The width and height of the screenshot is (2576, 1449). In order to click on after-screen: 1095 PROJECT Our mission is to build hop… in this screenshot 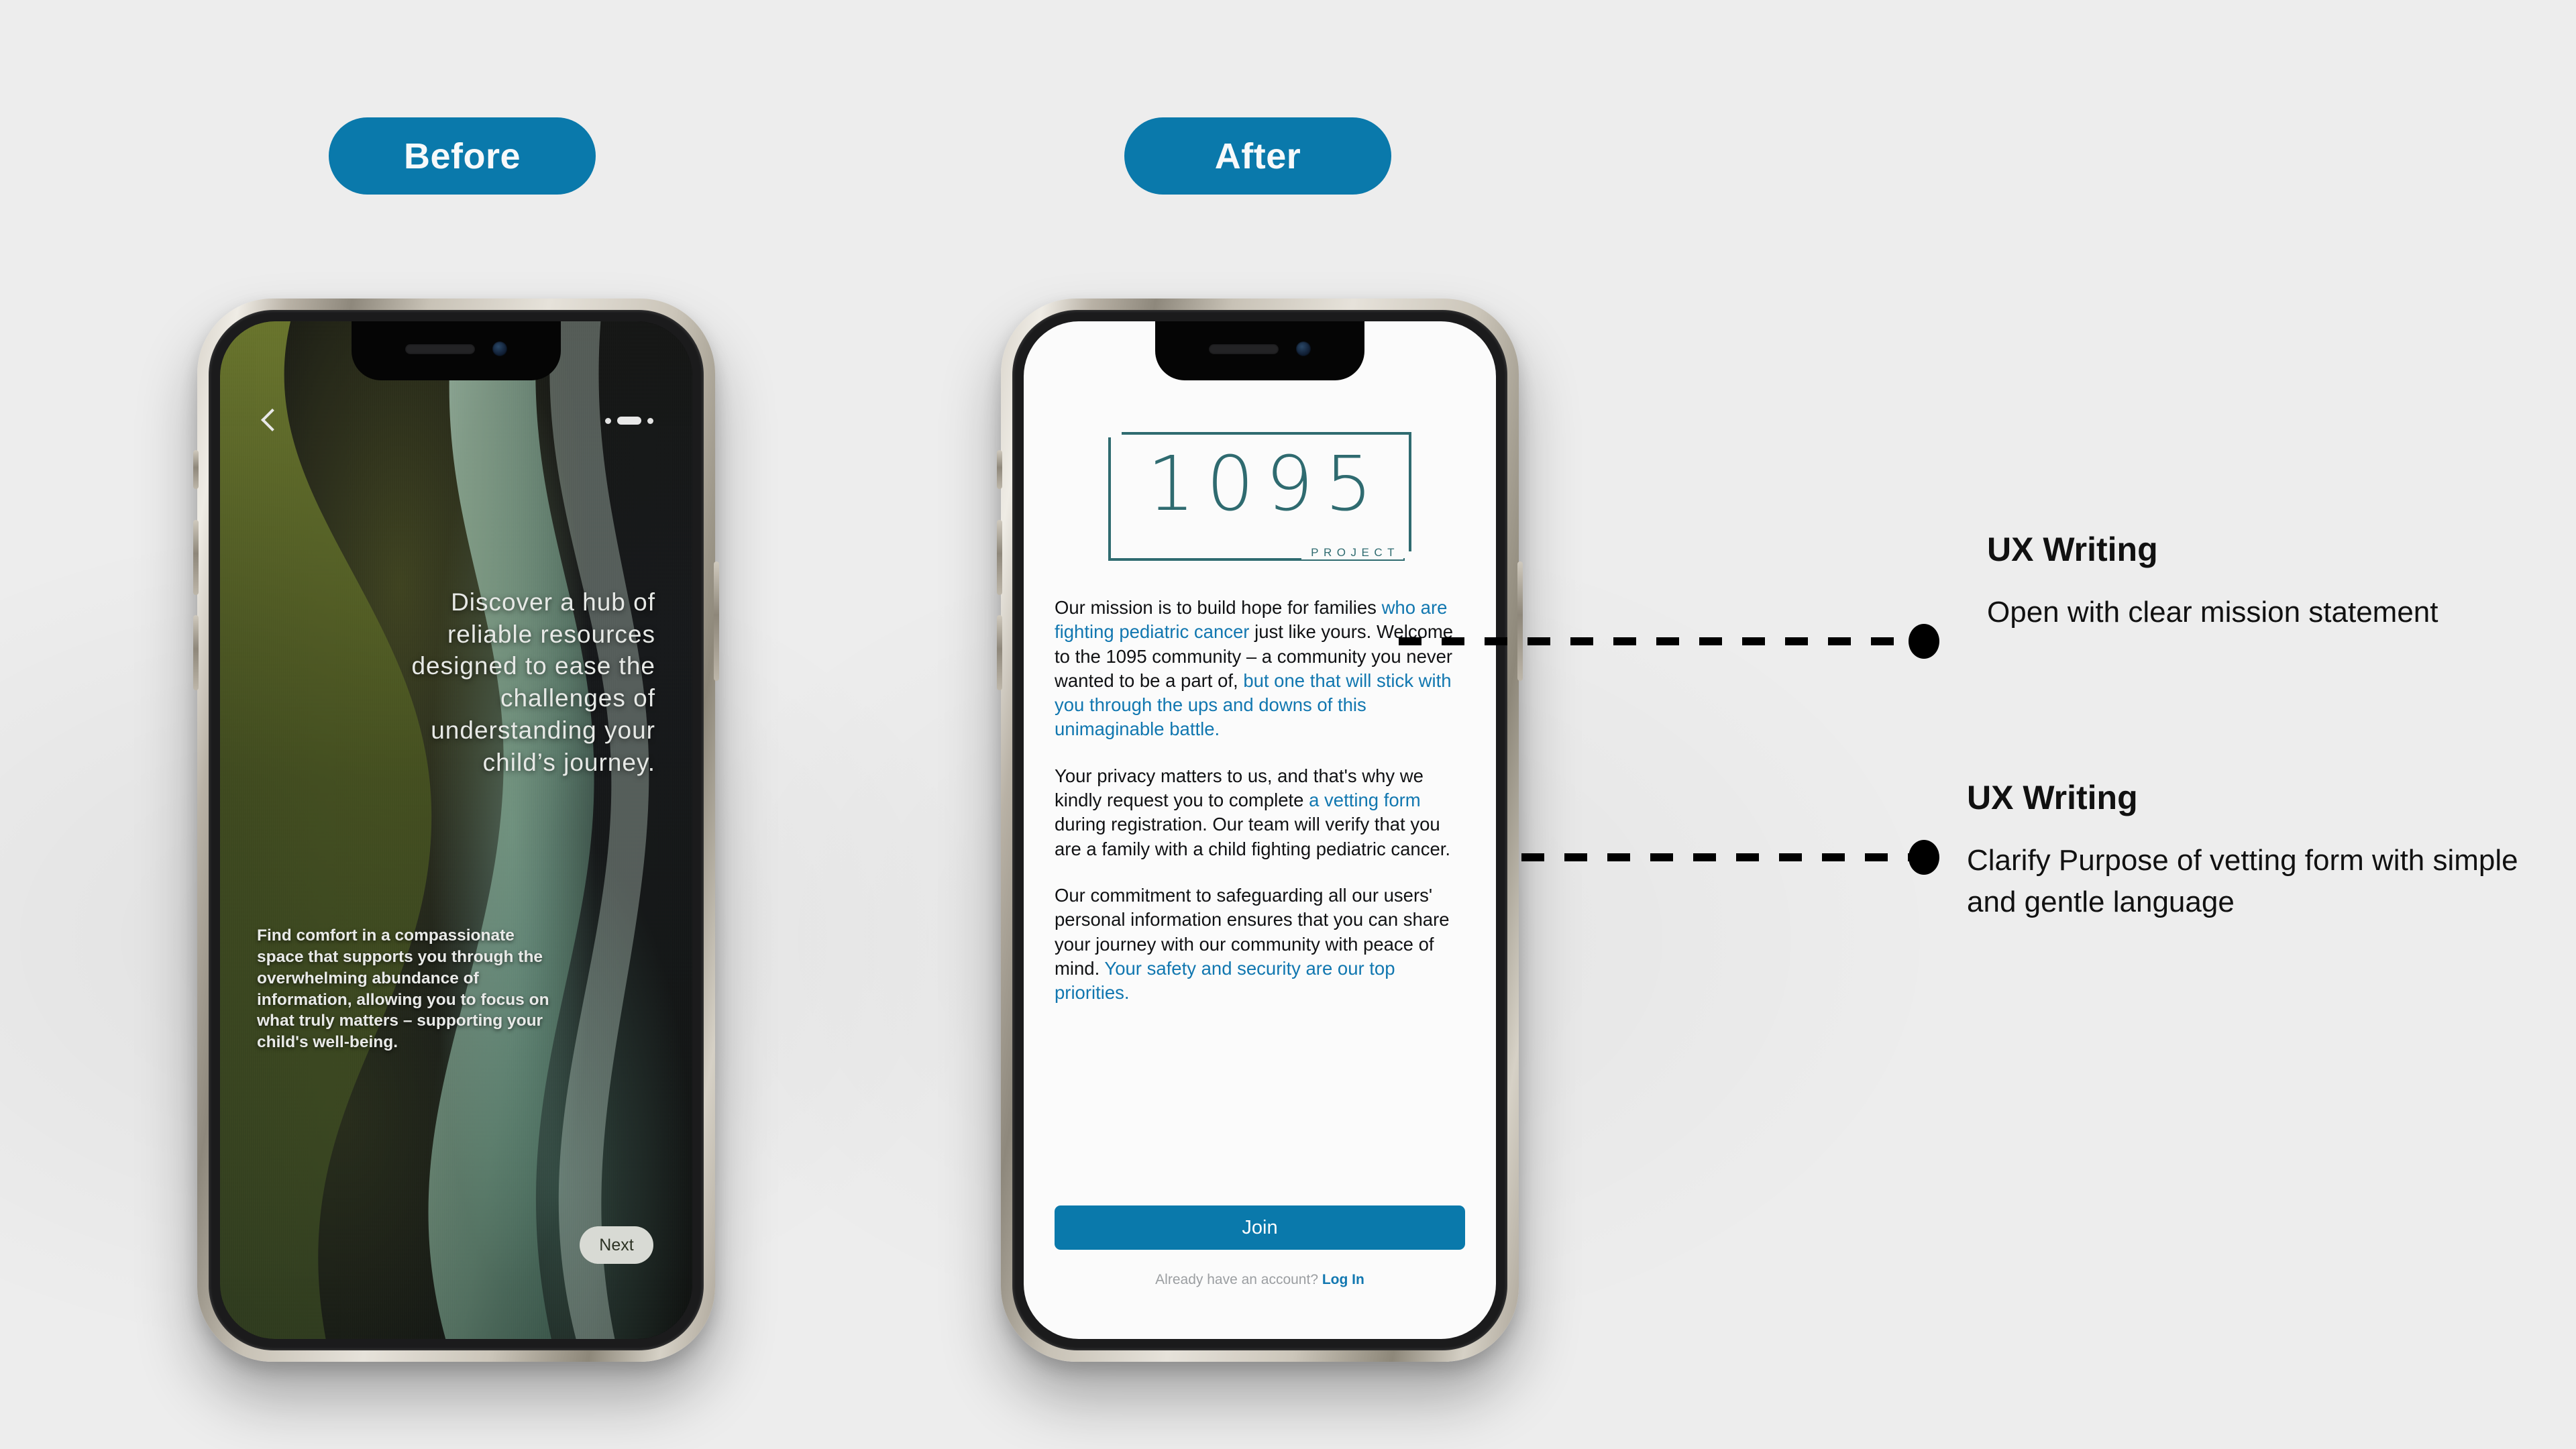, I will do `click(1260, 830)`.